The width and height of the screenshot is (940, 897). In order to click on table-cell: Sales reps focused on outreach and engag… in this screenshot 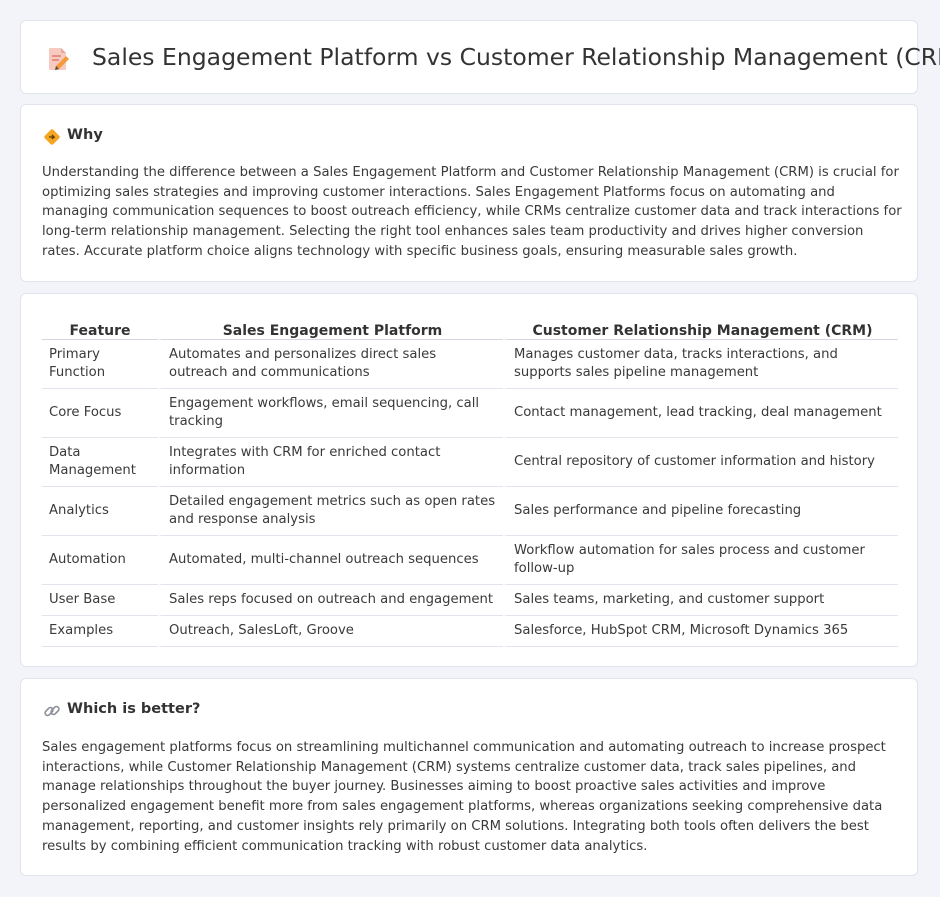, I will do `click(330, 600)`.